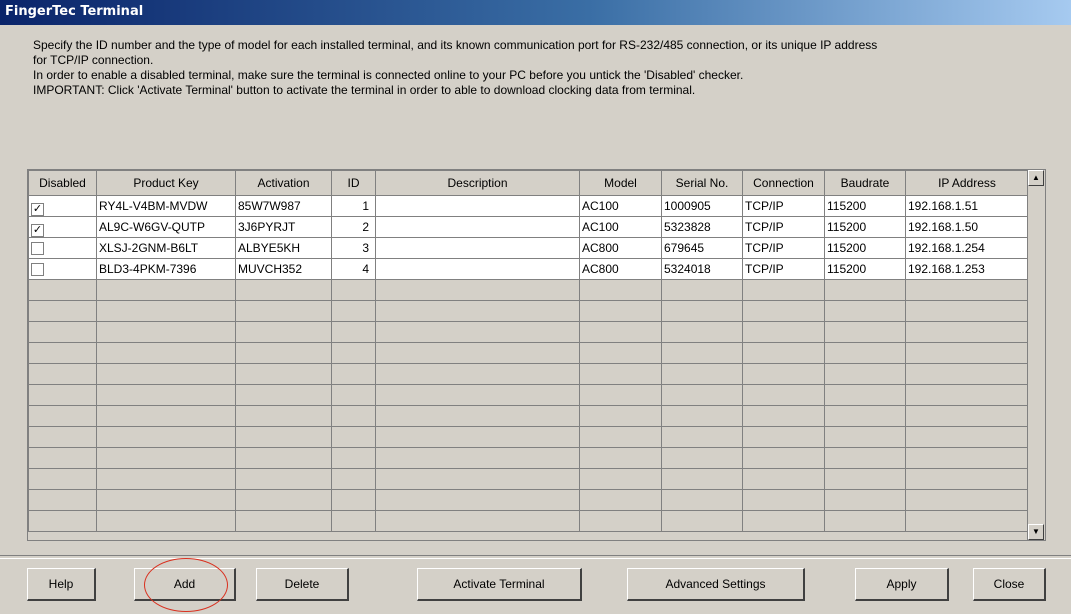 Image resolution: width=1071 pixels, height=614 pixels. Describe the element at coordinates (353, 227) in the screenshot. I see `id-cell: 2` at that location.